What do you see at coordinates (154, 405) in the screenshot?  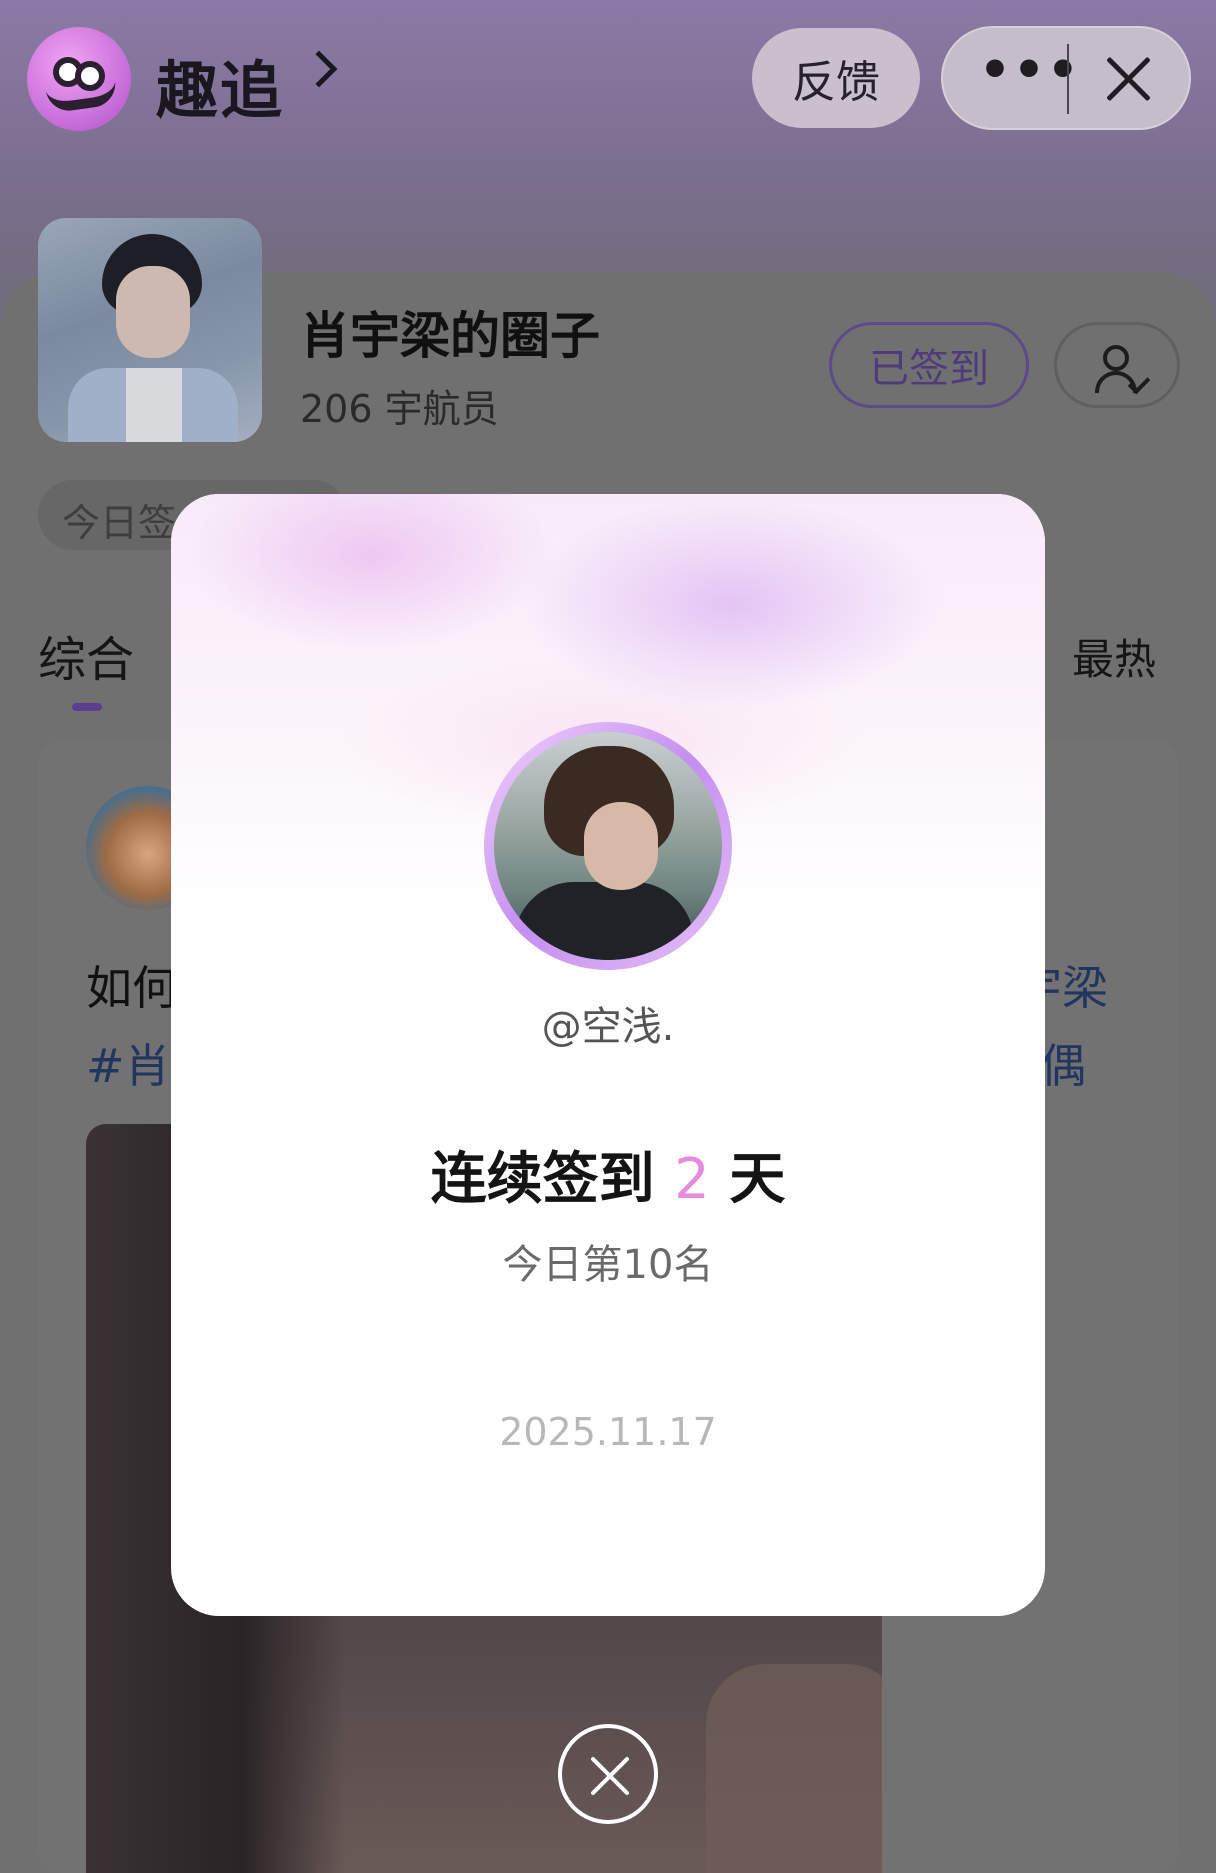 I see `cover-shirt` at bounding box center [154, 405].